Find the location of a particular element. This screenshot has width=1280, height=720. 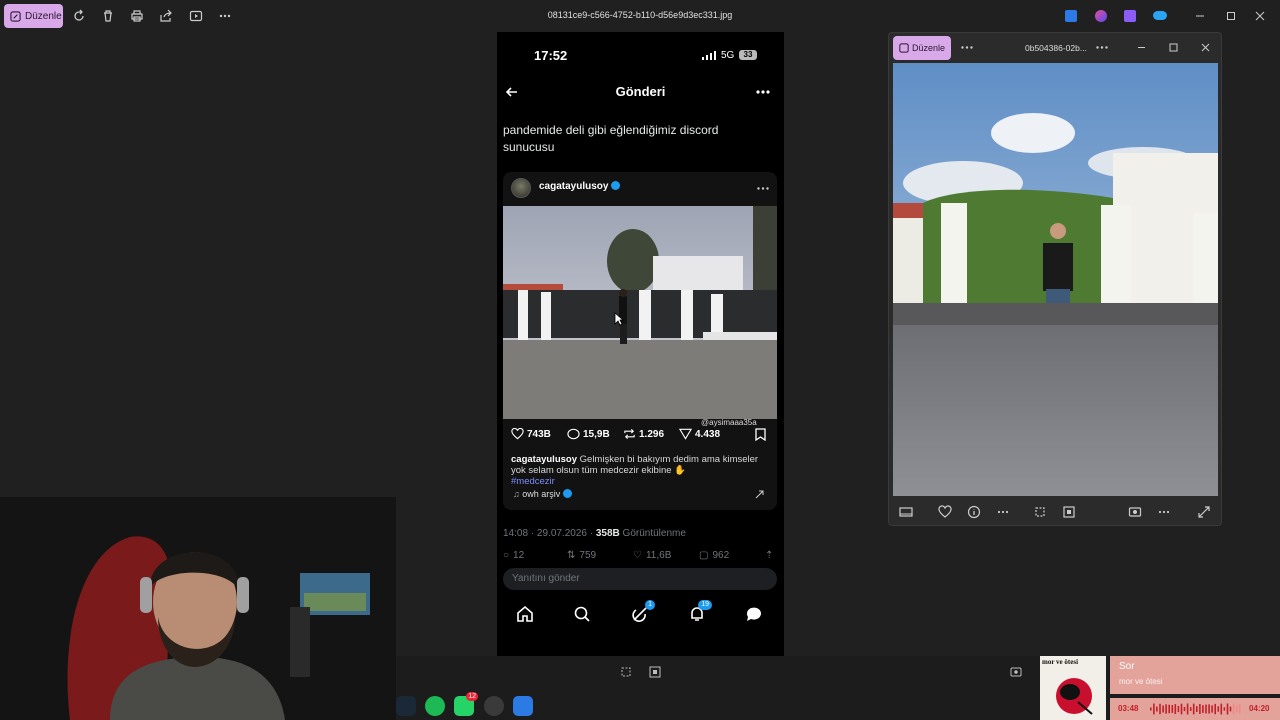

rotate-icon is located at coordinates (79, 16).